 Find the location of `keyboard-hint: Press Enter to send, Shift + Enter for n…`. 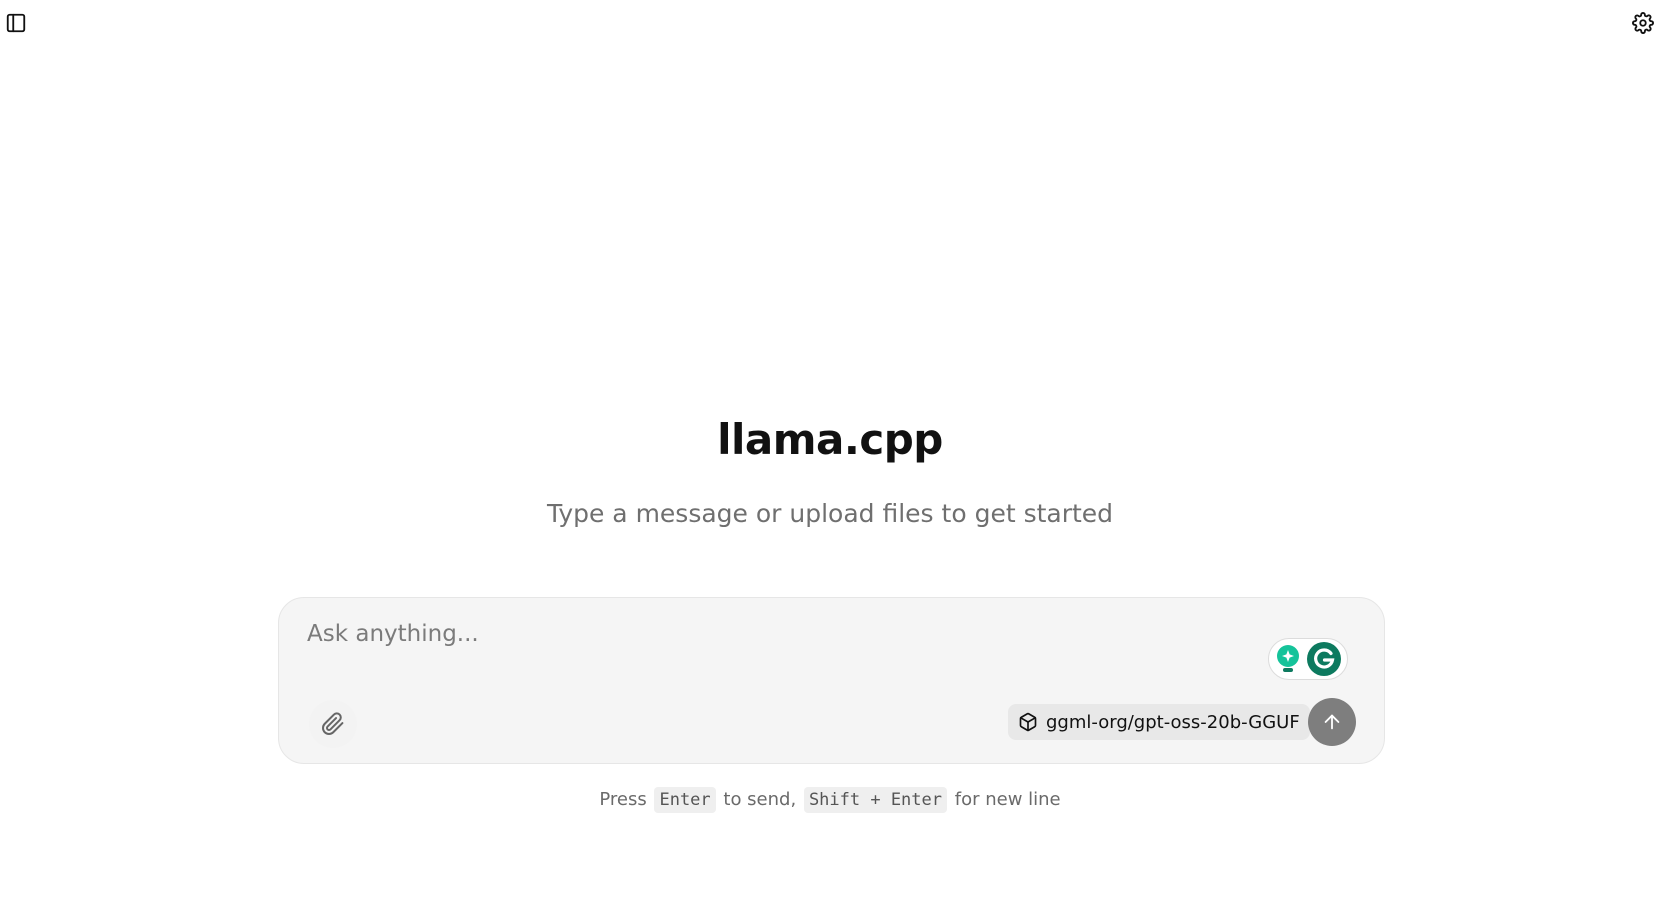

keyboard-hint: Press Enter to send, Shift + Enter for n… is located at coordinates (830, 800).